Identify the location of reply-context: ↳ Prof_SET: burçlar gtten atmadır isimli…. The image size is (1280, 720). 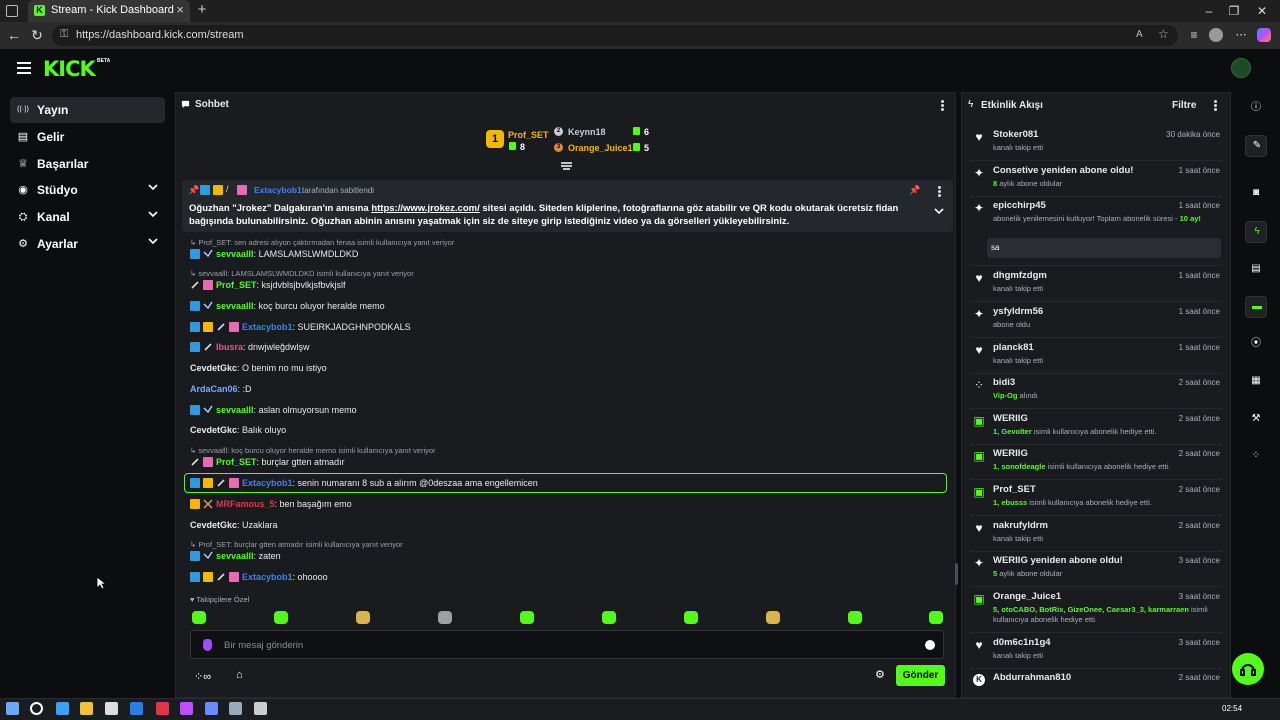
(296, 544).